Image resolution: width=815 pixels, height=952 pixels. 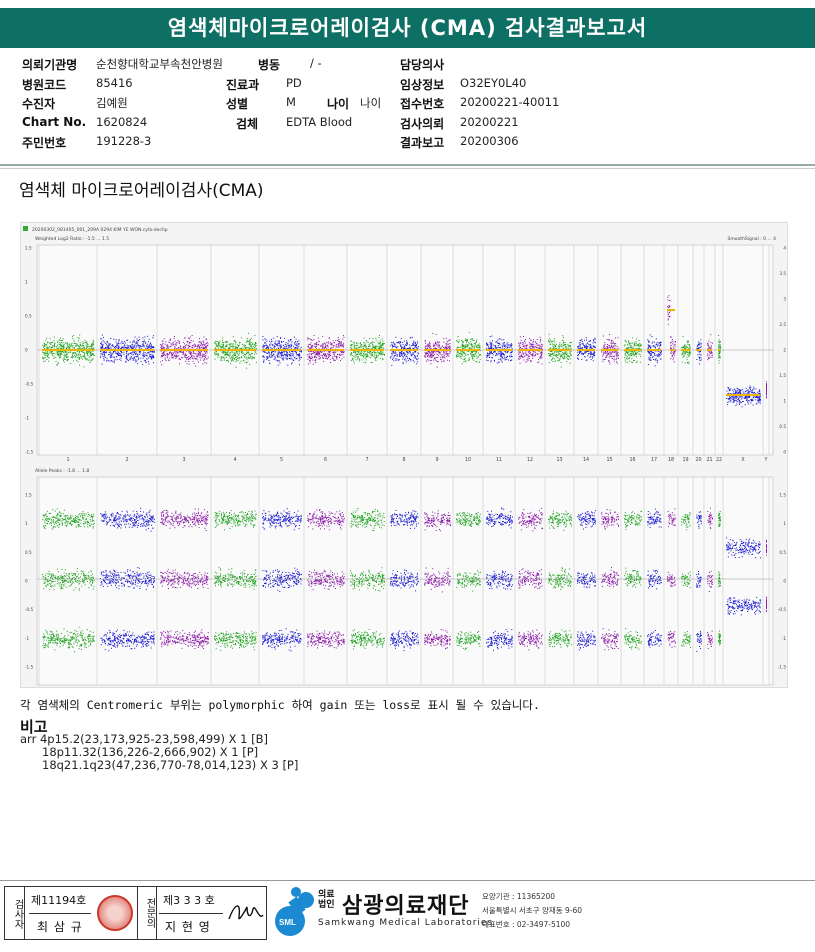 I want to click on org-license: 요양기관 : 11365200, so click(x=519, y=896).